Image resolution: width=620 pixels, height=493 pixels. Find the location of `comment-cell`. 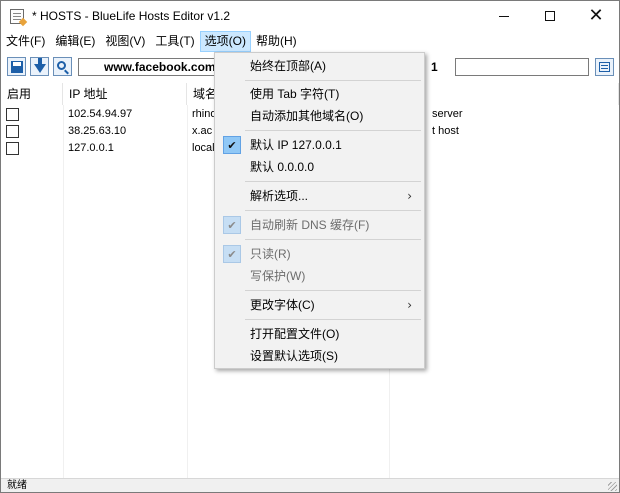

comment-cell is located at coordinates (504, 148).